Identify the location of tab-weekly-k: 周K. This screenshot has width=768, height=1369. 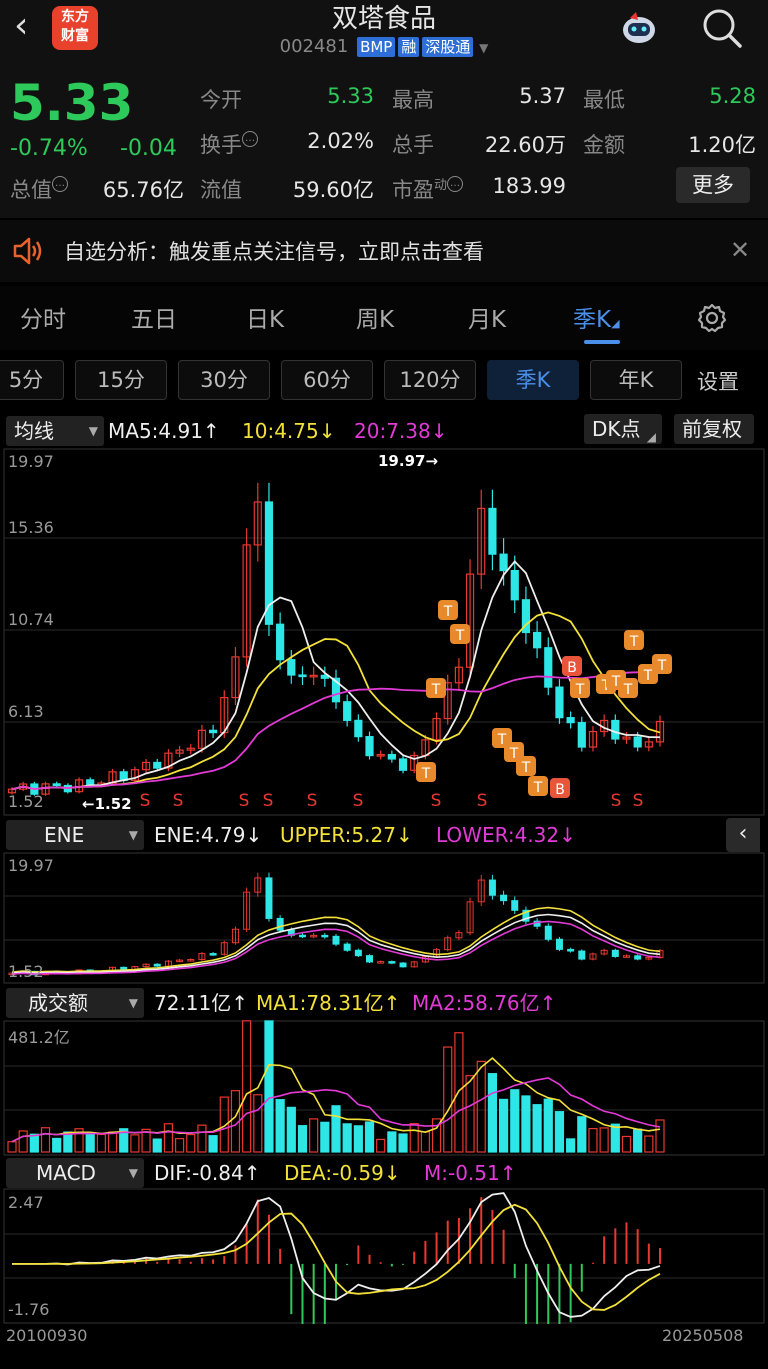
(375, 317).